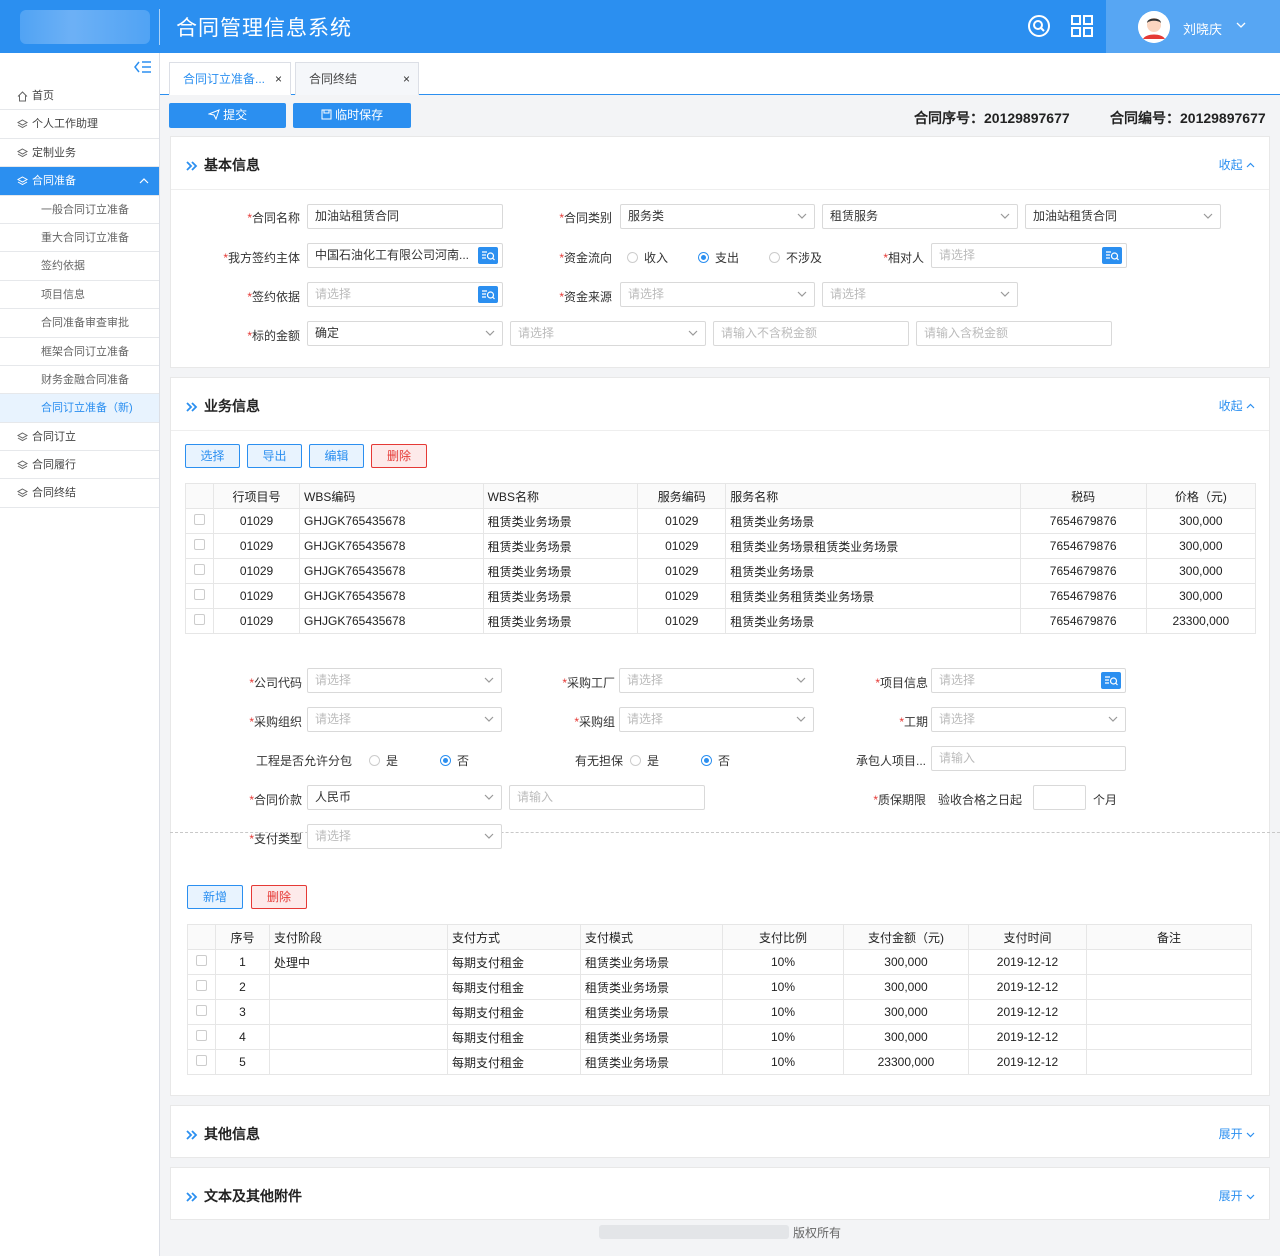  What do you see at coordinates (719, 962) in the screenshot?
I see `table-row: 1 处理中 每期支付租金 租赁类业务场景 10% 300,000 2019-12-12` at bounding box center [719, 962].